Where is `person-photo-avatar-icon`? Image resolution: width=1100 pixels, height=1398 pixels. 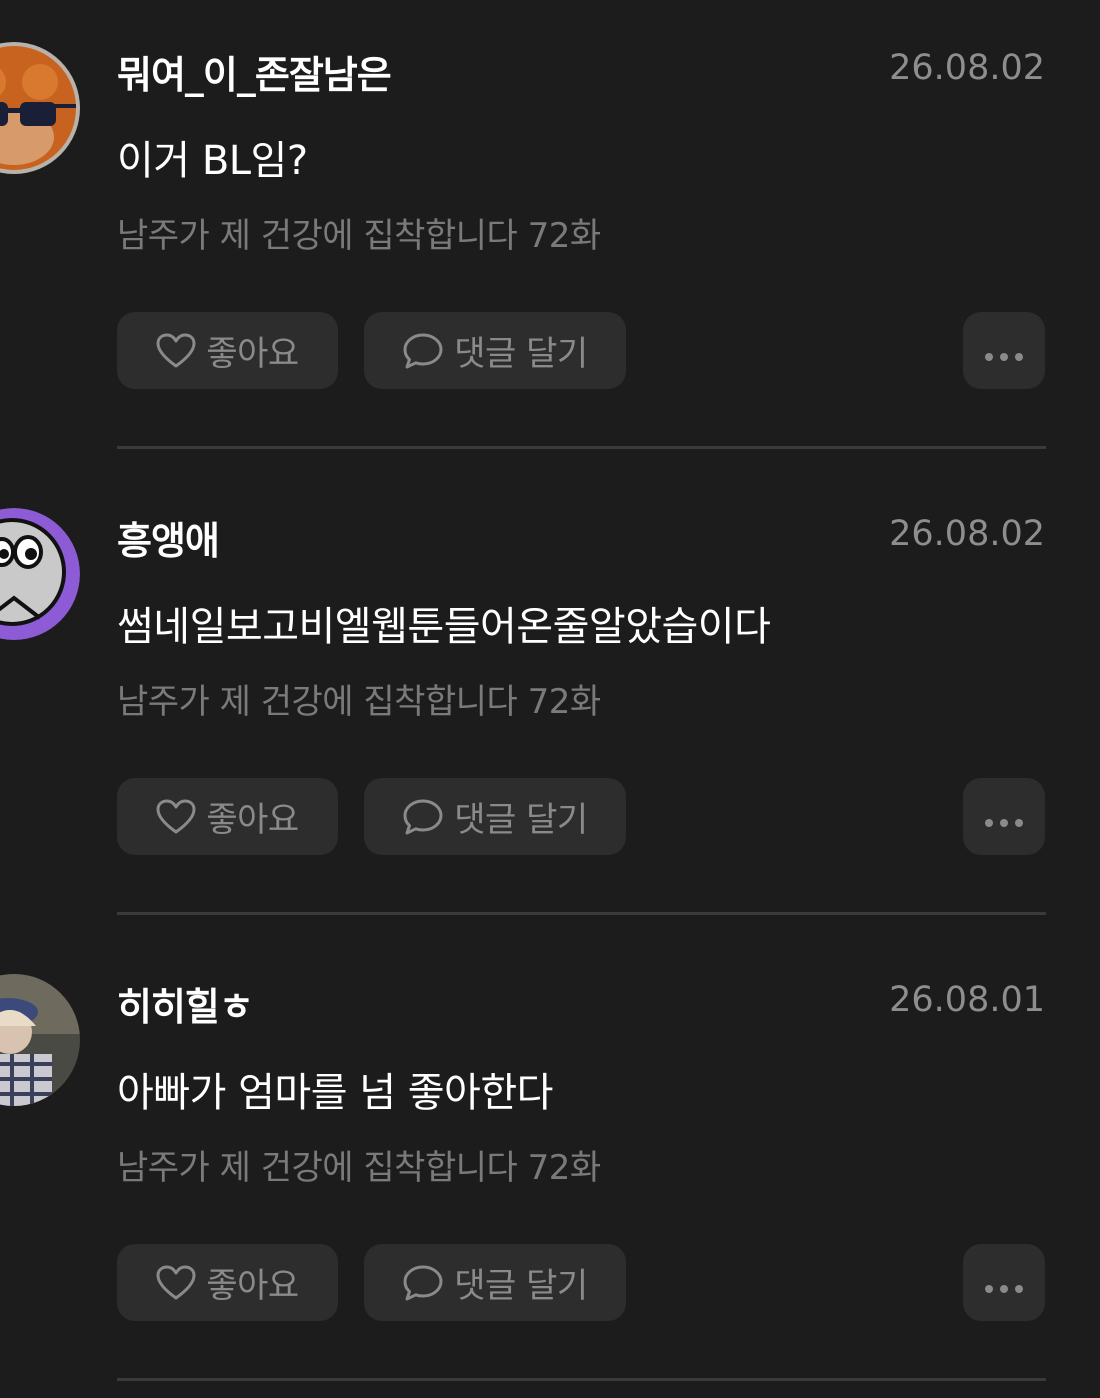 person-photo-avatar-icon is located at coordinates (40, 1040).